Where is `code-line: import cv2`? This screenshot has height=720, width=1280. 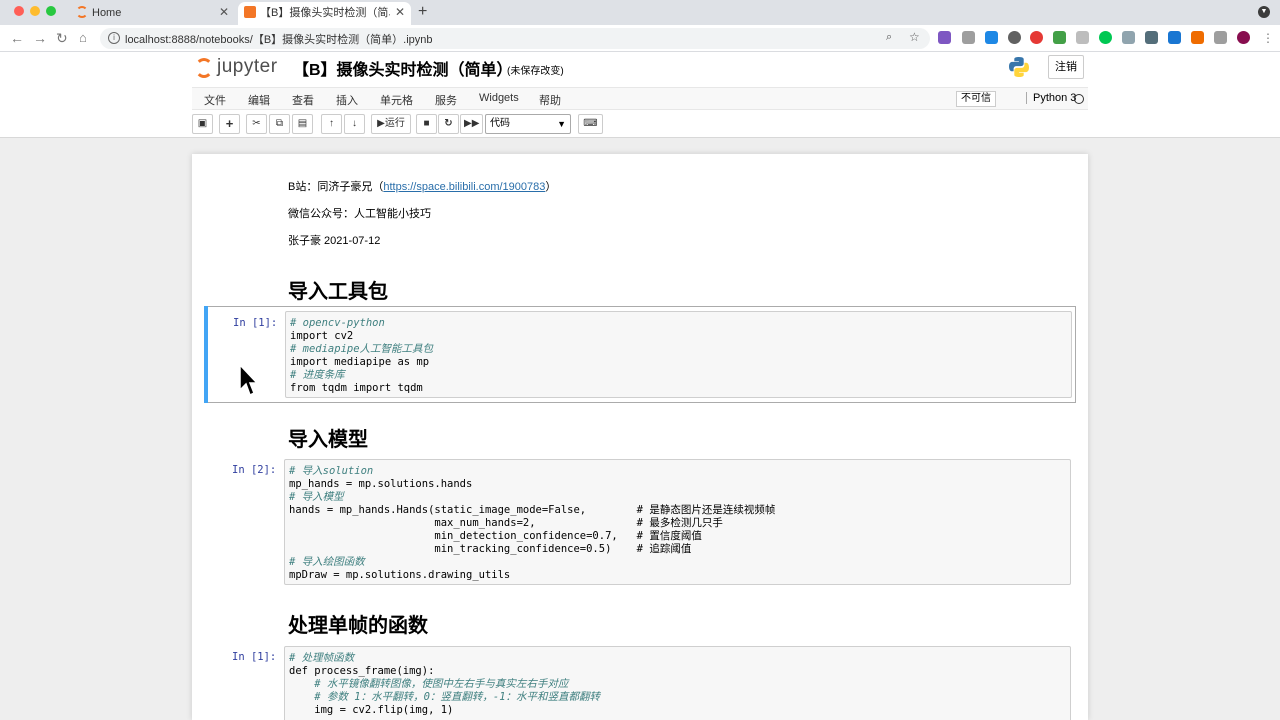 code-line: import cv2 is located at coordinates (322, 336).